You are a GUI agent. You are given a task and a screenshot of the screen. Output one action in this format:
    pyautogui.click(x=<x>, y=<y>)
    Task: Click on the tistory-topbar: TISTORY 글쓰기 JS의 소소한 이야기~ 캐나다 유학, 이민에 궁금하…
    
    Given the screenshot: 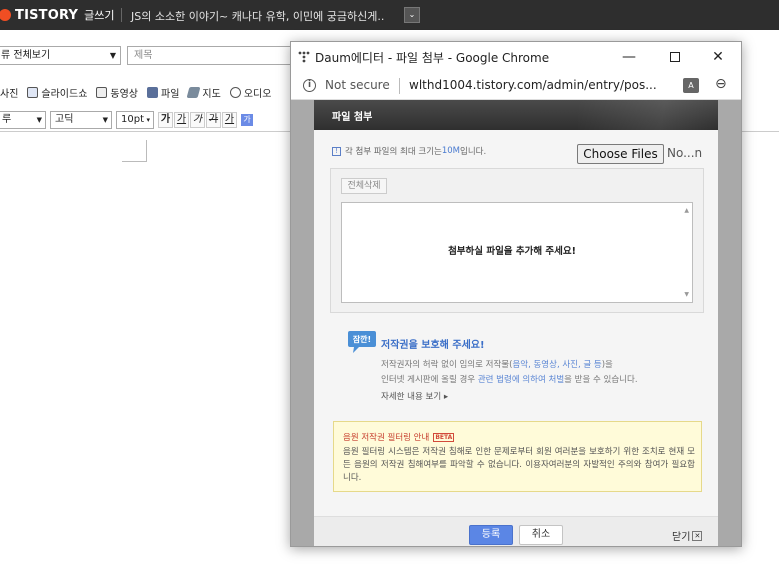 What is the action you would take?
    pyautogui.click(x=389, y=15)
    